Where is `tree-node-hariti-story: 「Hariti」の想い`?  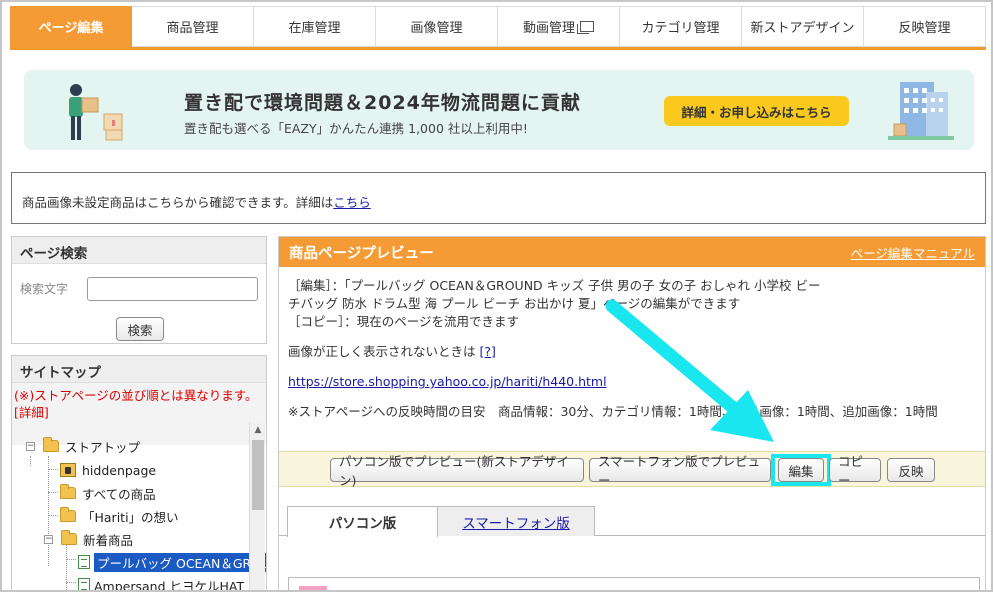 tree-node-hariti-story: 「Hariti」の想い is located at coordinates (119, 516).